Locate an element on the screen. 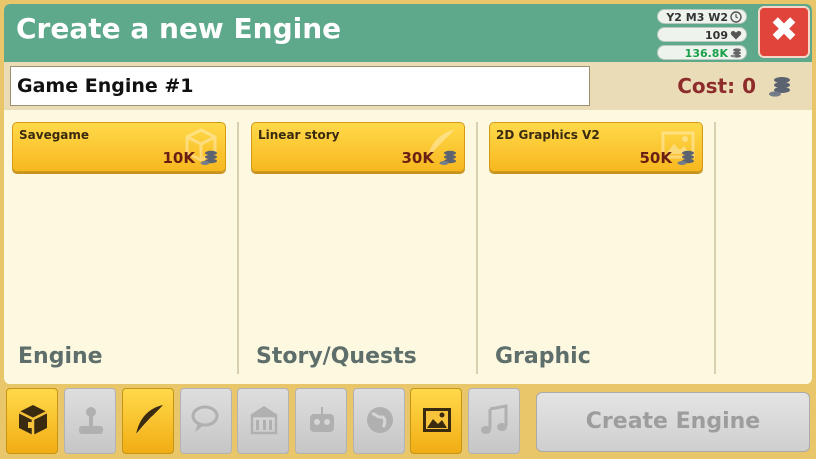  speech-bubble-icon is located at coordinates (205, 418).